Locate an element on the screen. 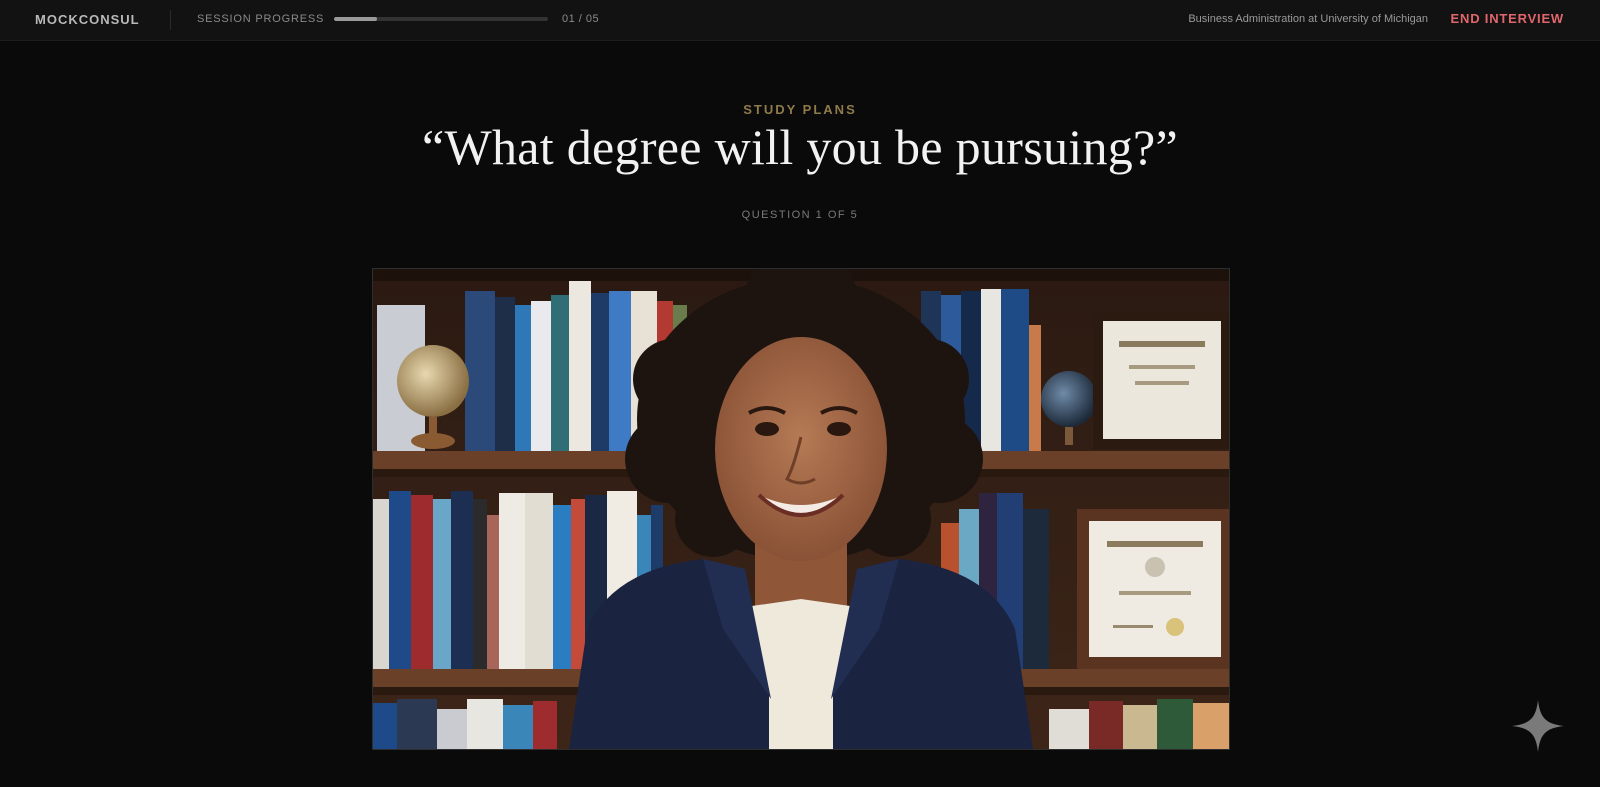 This screenshot has width=1600, height=787. sparkle-icon is located at coordinates (1538, 726).